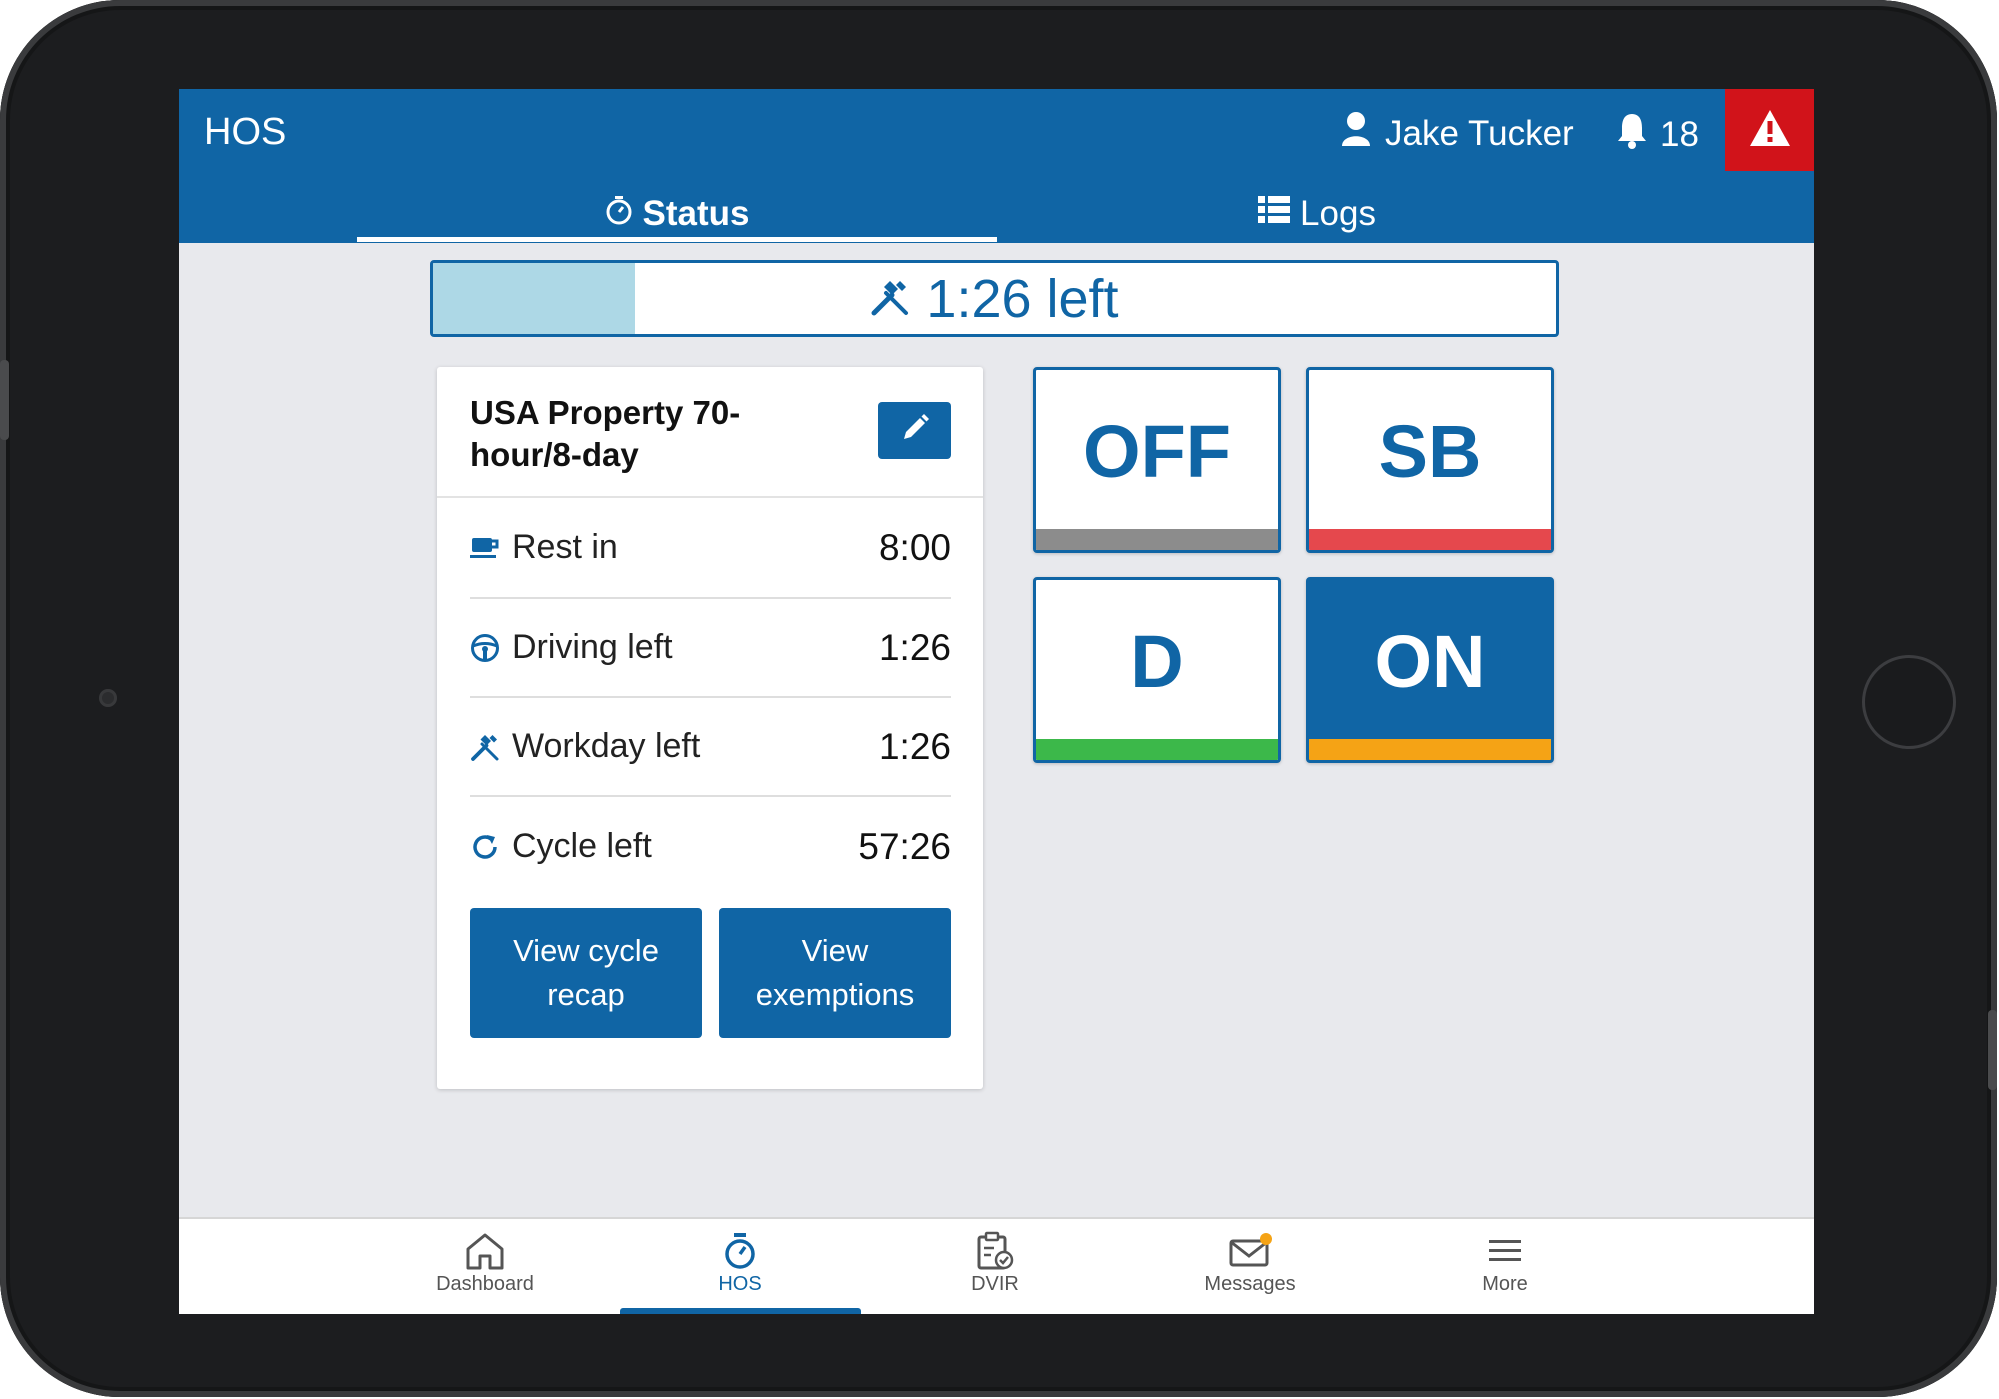 This screenshot has height=1399, width=1999. I want to click on duty-status-off-button: OFF, so click(1157, 460).